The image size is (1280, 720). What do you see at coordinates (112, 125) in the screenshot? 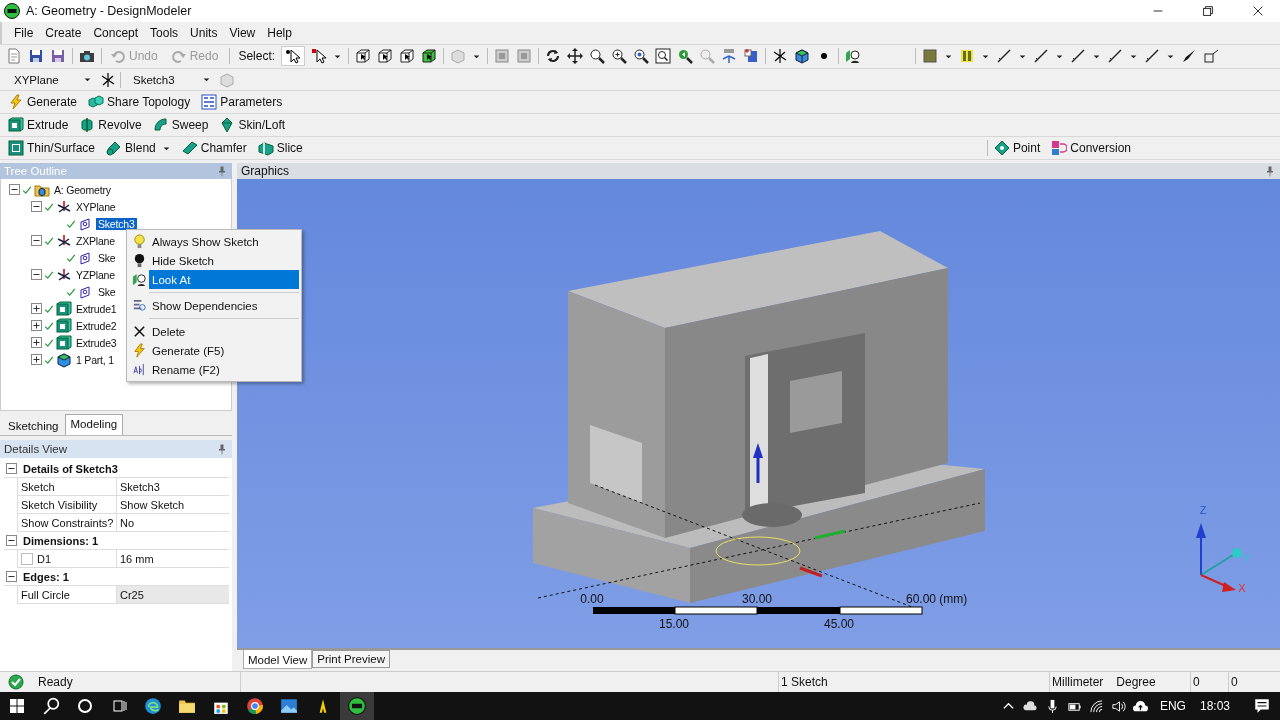
I see `toolbar-button: Revolve` at bounding box center [112, 125].